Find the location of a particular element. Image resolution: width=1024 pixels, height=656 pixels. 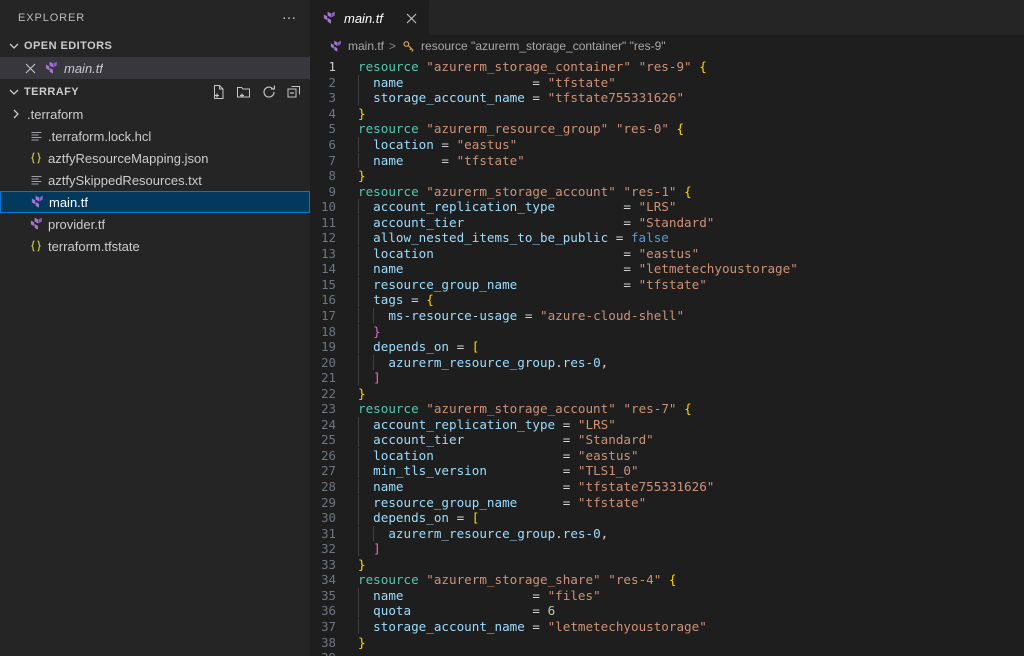

tree-item-terraform-folder: .terraform is located at coordinates (155, 114).